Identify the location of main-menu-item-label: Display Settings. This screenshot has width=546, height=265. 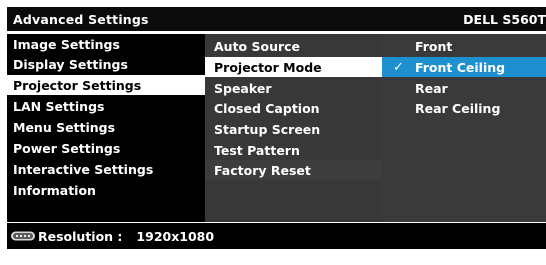
(70, 64).